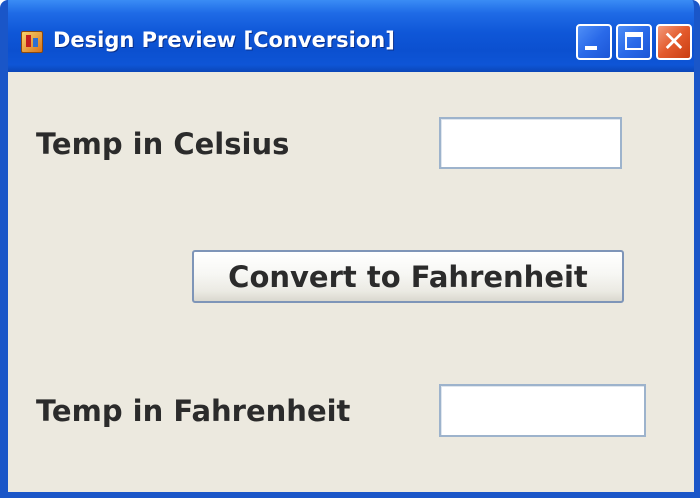  I want to click on maximize-icon, so click(634, 41).